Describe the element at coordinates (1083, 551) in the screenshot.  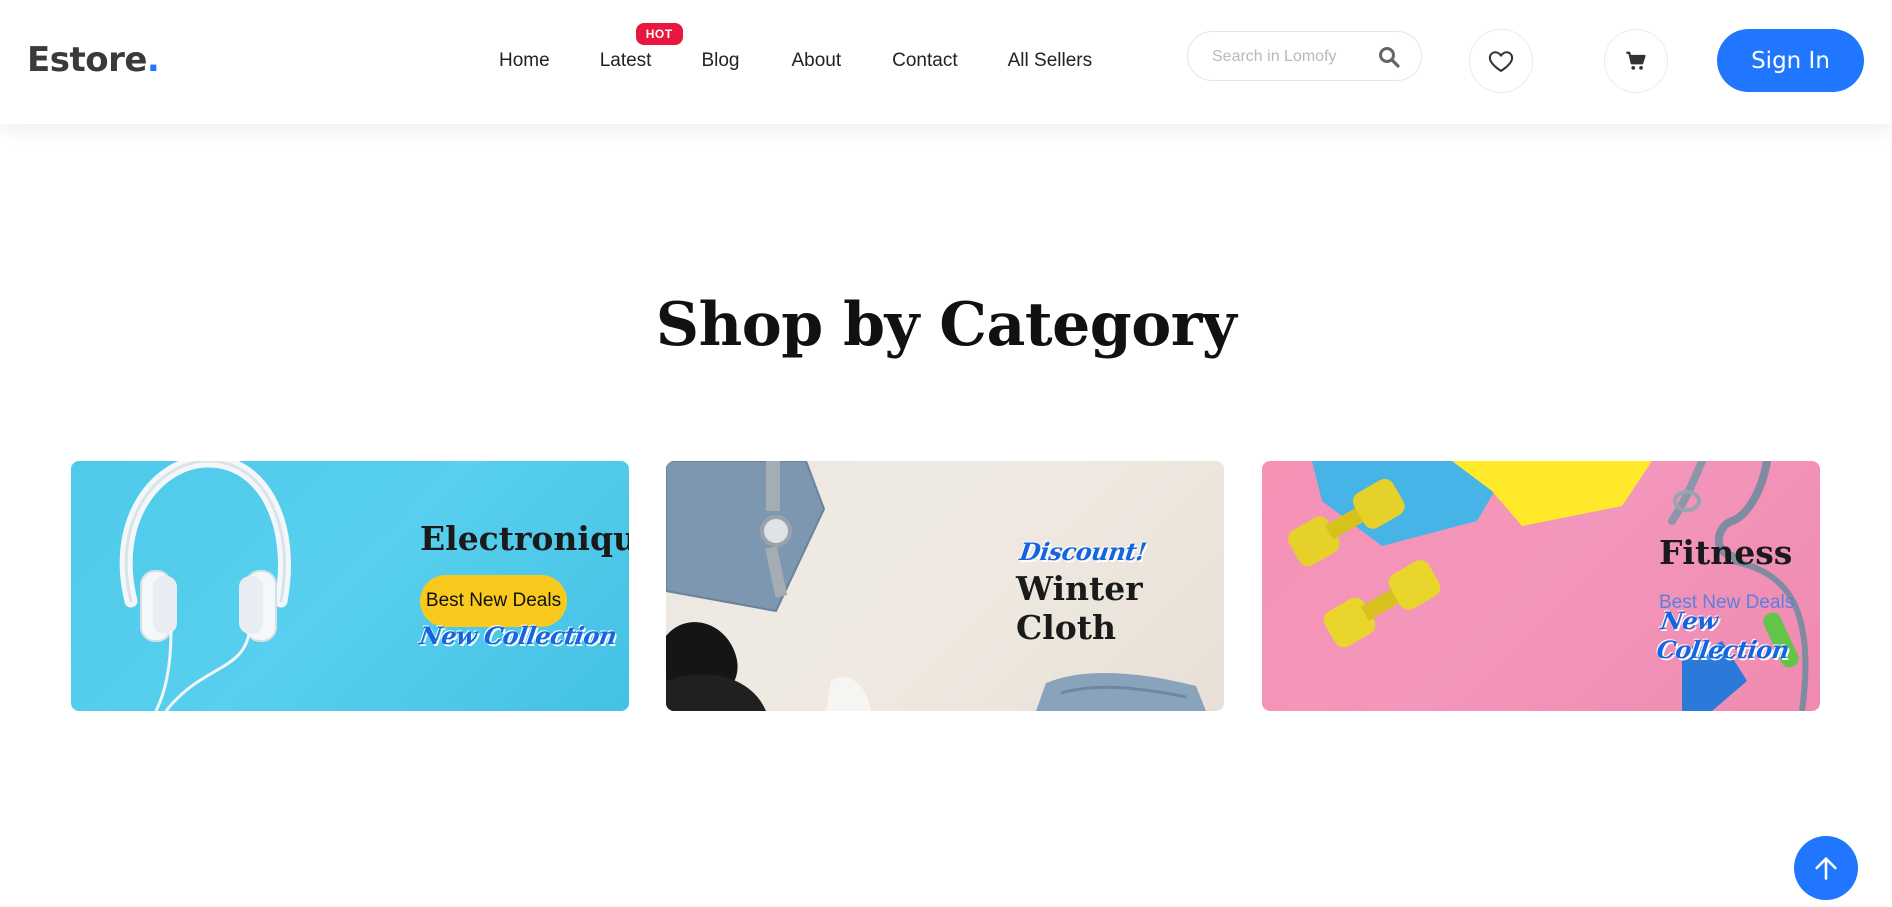
I see `discount-label: Discount!` at that location.